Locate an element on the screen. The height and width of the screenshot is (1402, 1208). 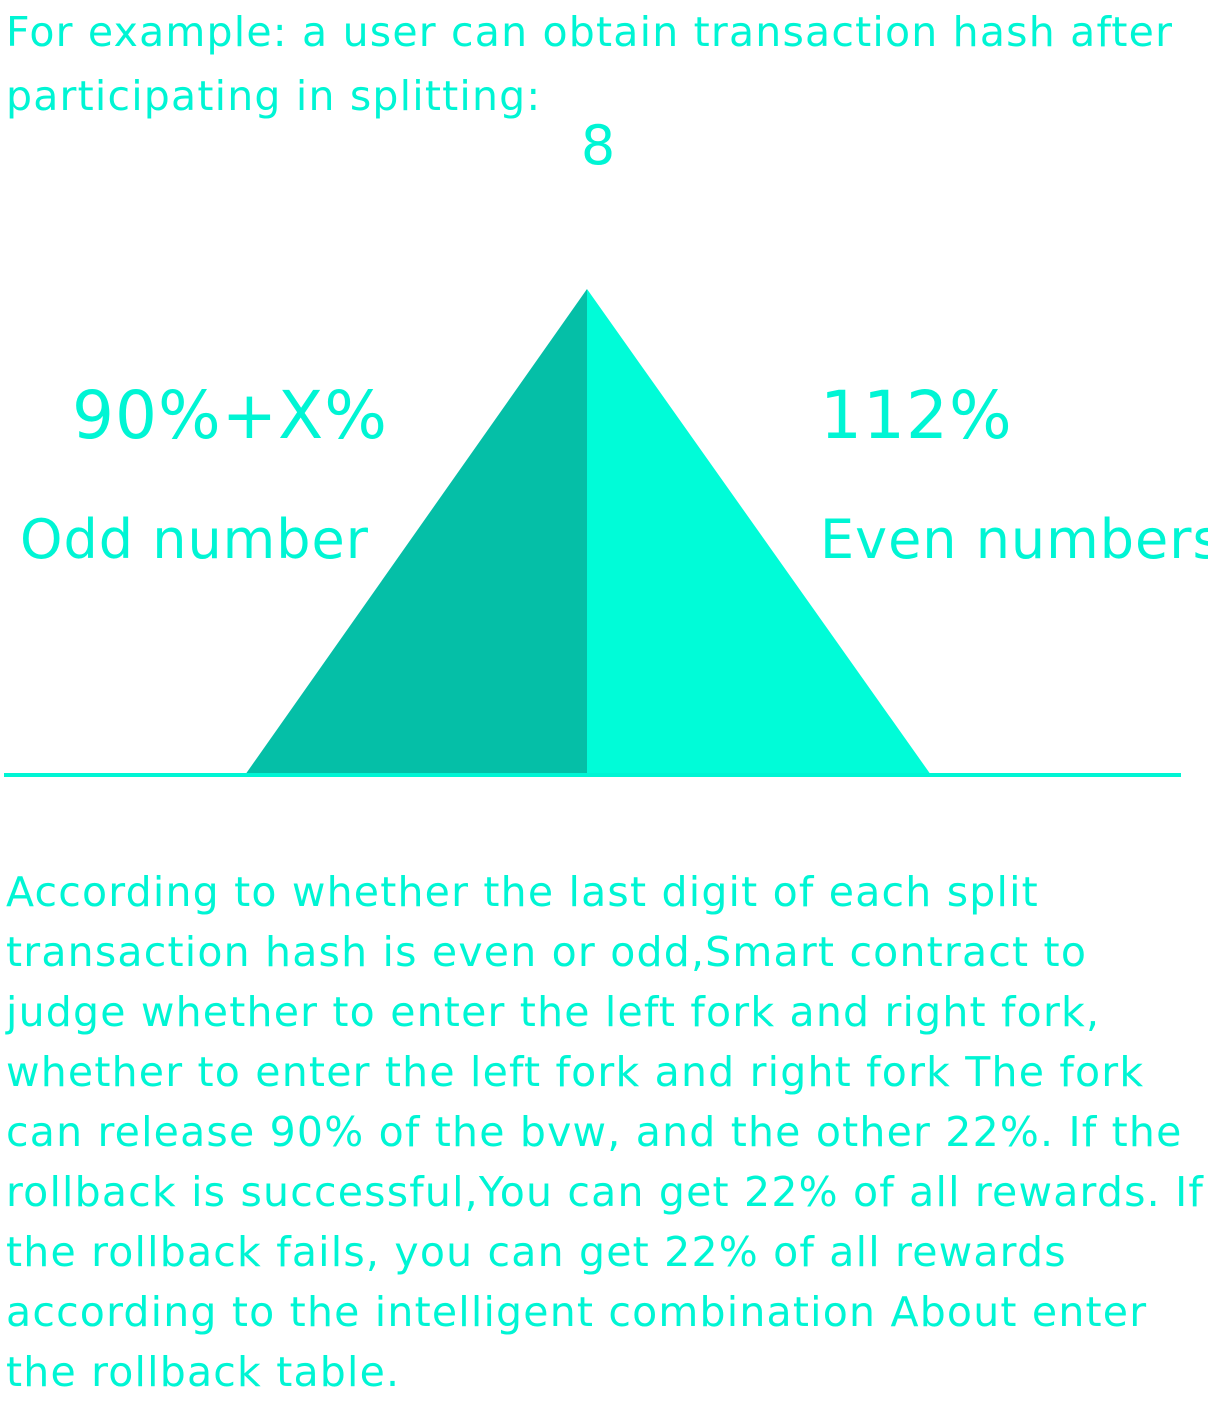
left-fork-value: 90%+X% is located at coordinates (230, 415).